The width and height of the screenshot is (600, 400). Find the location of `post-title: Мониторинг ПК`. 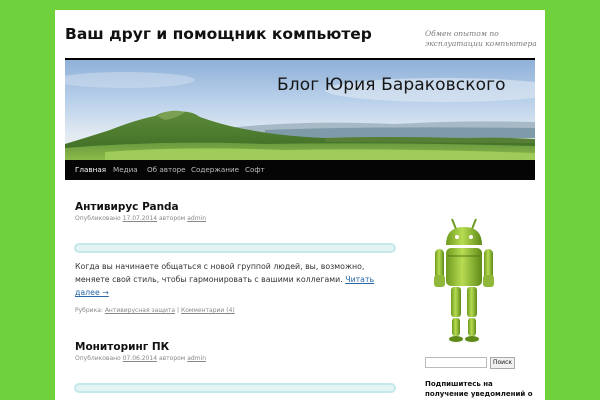

post-title: Мониторинг ПК is located at coordinates (122, 347).